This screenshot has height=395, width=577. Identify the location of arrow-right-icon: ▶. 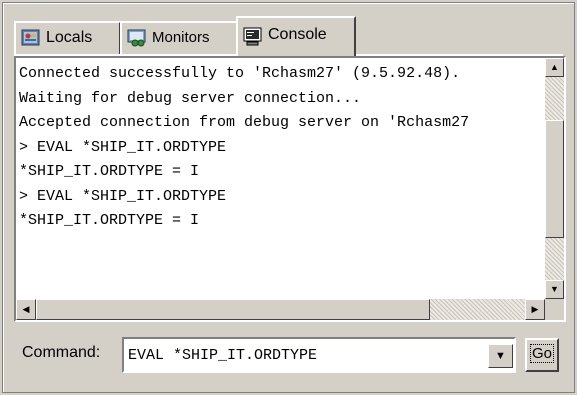
(535, 309).